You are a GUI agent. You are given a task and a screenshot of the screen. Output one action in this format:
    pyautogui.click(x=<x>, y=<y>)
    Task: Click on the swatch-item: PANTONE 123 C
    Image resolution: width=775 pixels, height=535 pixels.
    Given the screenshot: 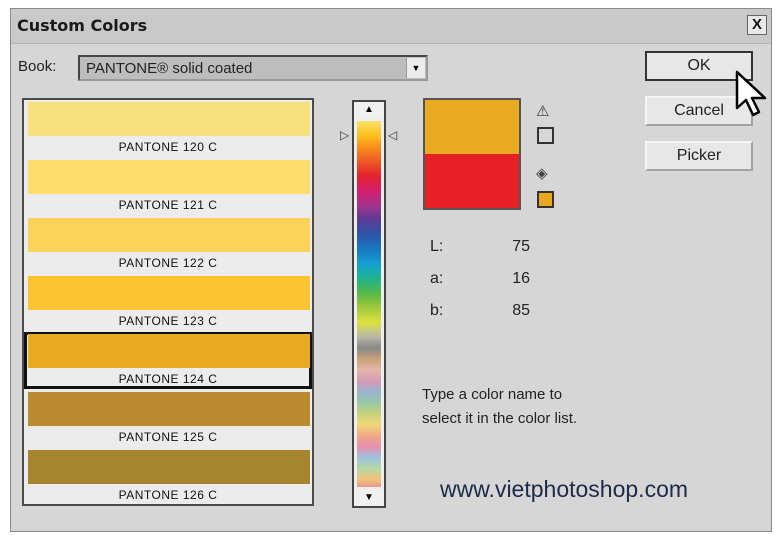 What is the action you would take?
    pyautogui.click(x=168, y=302)
    